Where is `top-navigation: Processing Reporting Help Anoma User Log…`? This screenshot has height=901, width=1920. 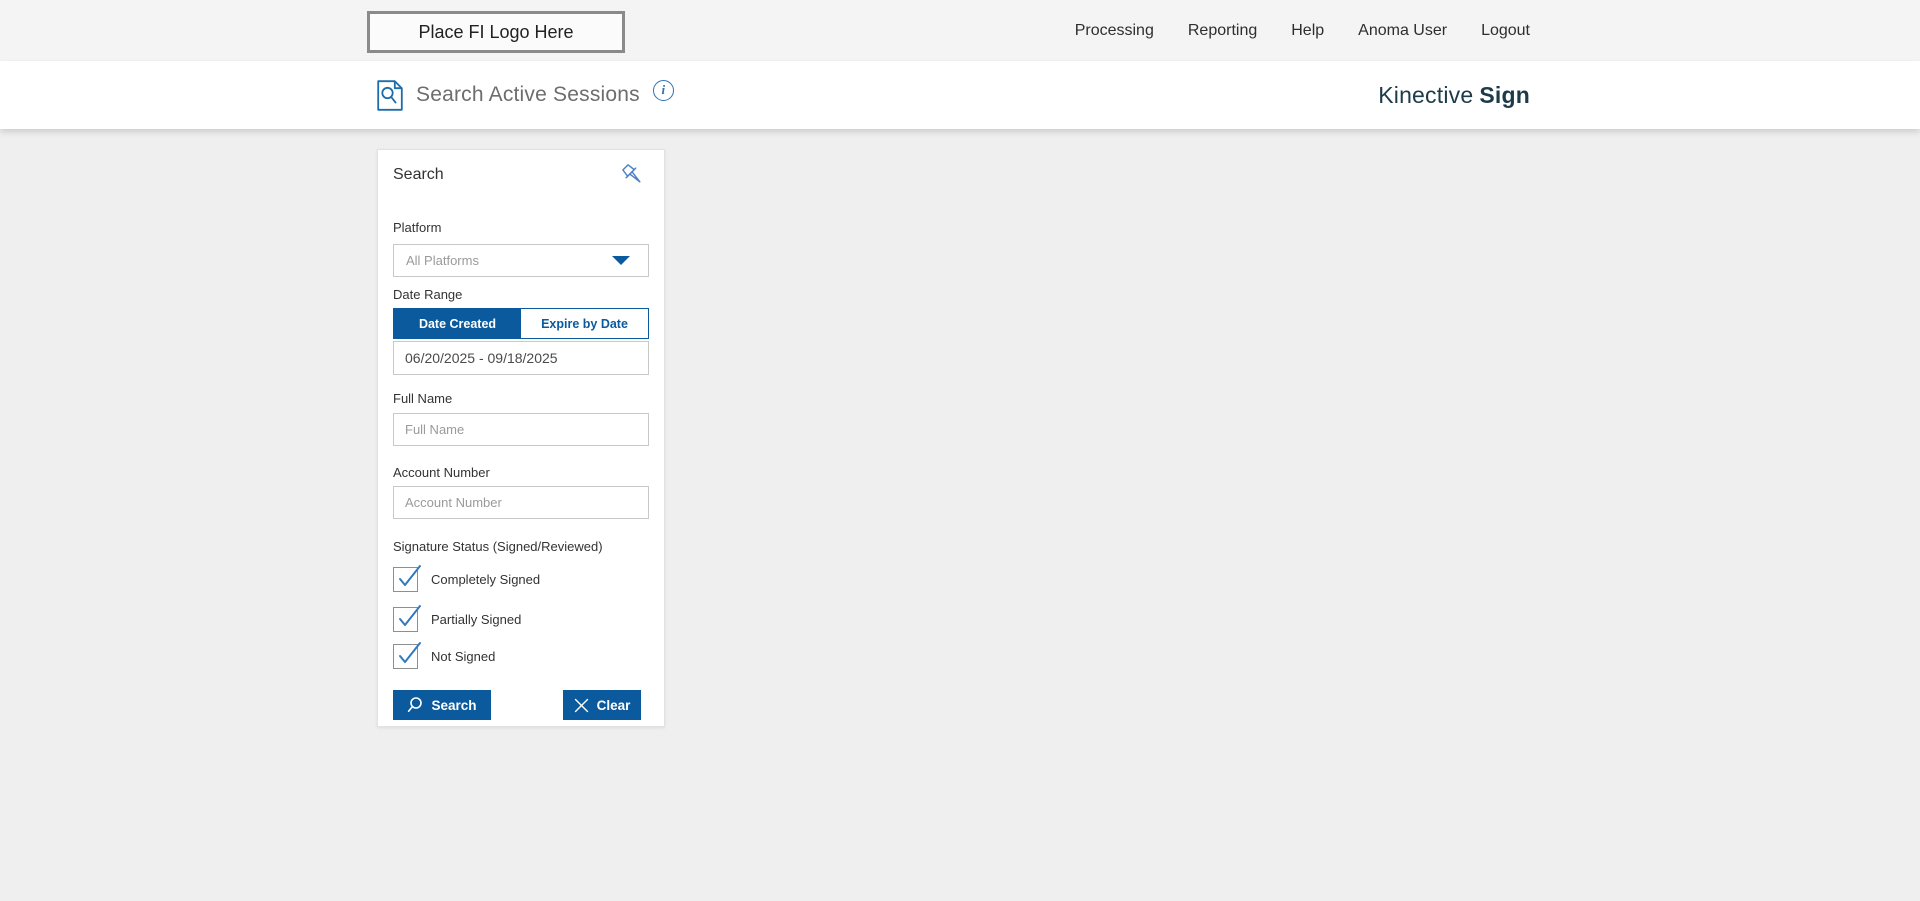 top-navigation: Processing Reporting Help Anoma User Log… is located at coordinates (1302, 30).